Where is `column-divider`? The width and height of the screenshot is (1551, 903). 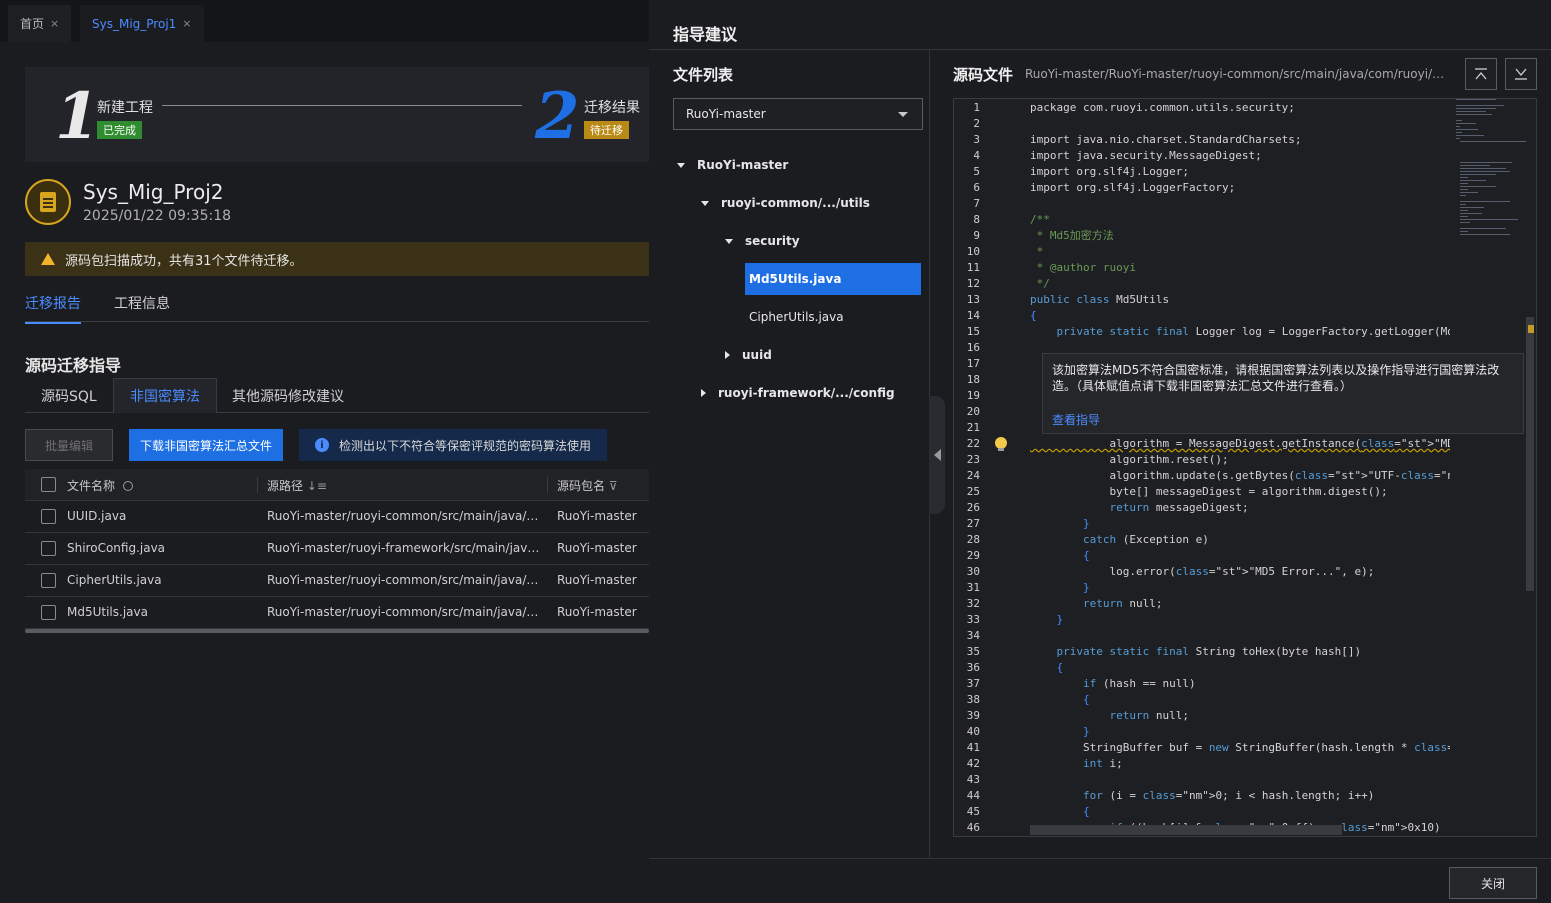 column-divider is located at coordinates (547, 485).